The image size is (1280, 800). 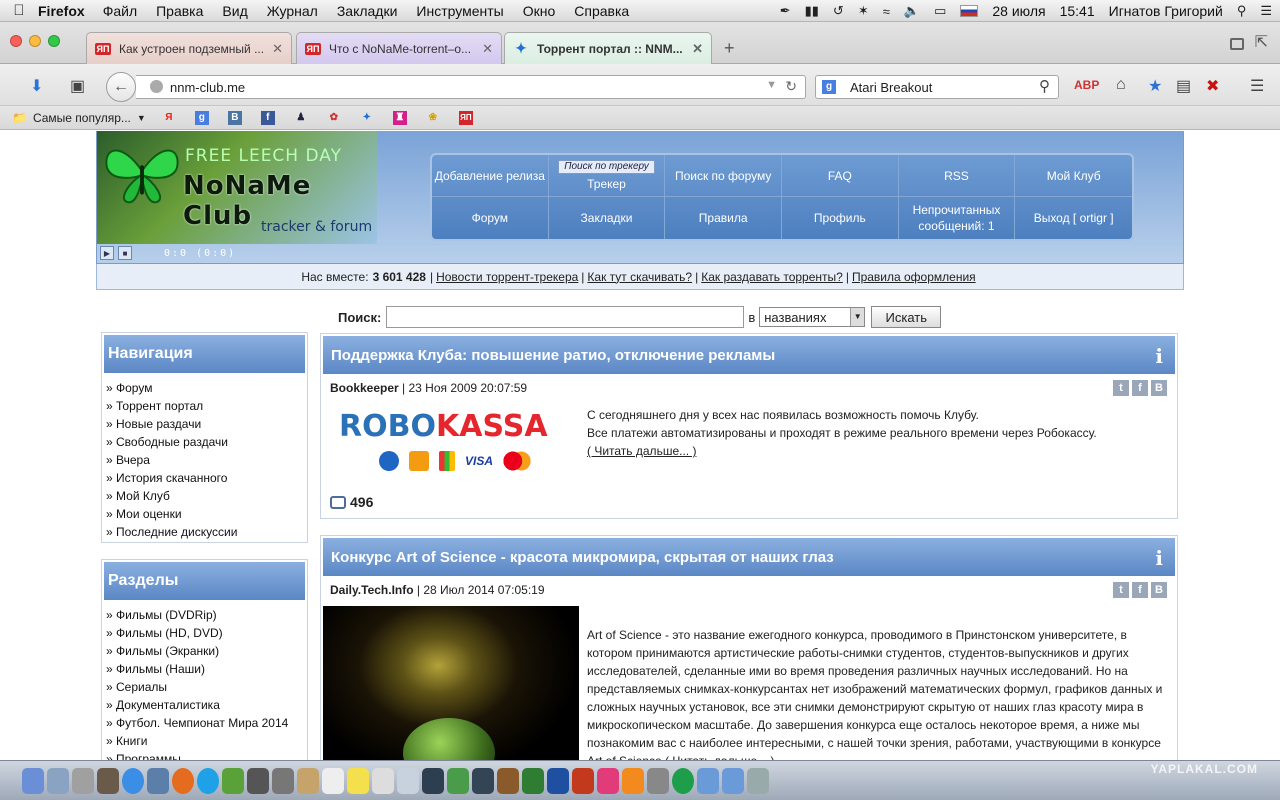 What do you see at coordinates (490, 218) in the screenshot?
I see `menu-forum: Форум` at bounding box center [490, 218].